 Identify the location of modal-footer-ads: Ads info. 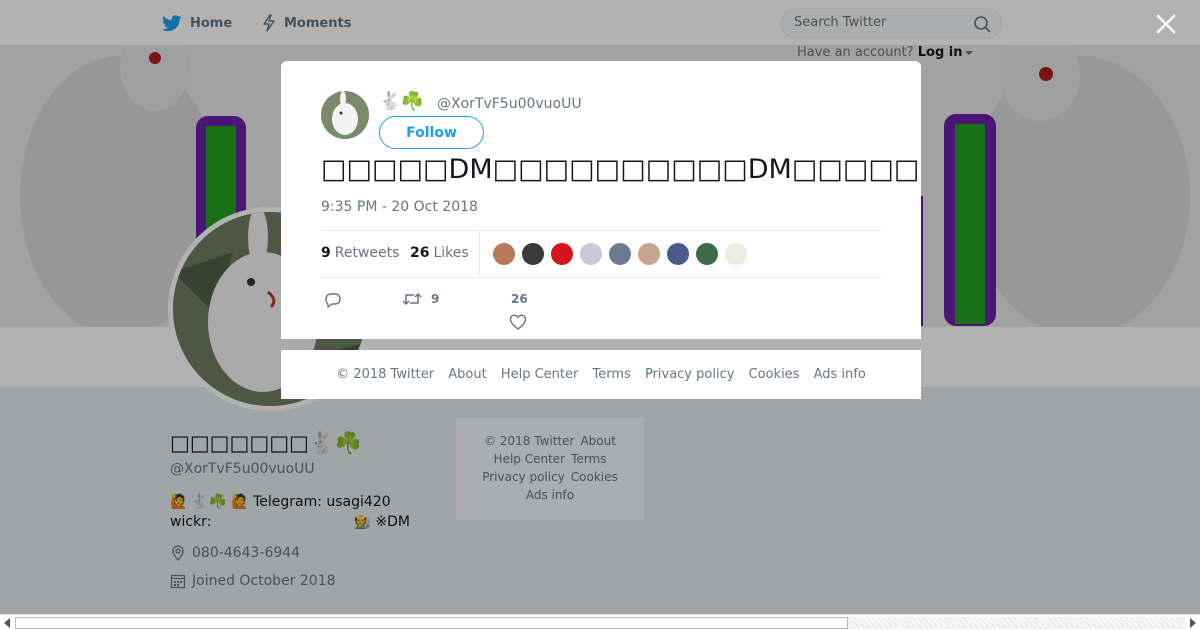
(840, 374).